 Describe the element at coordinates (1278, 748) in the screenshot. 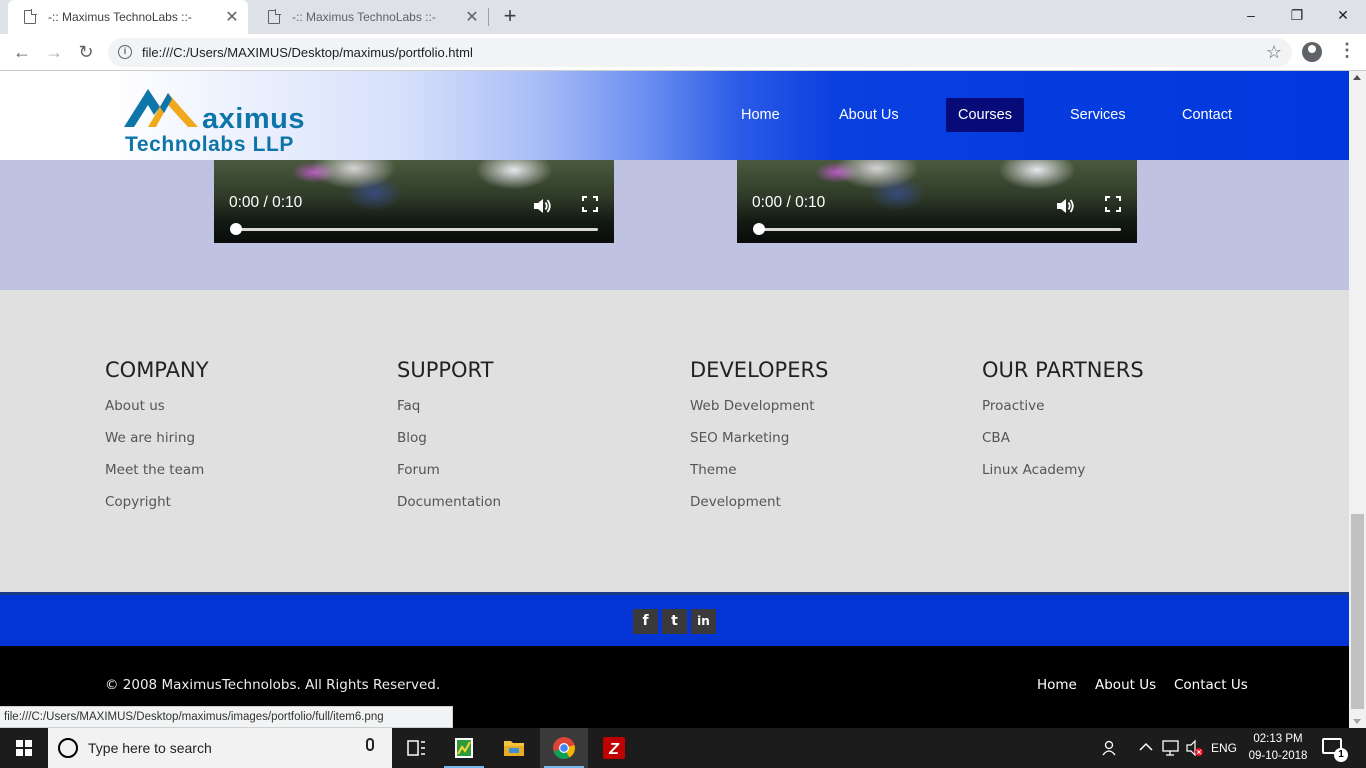

I see `taskbar-clock: 02:13 PM 09-10-2018` at that location.